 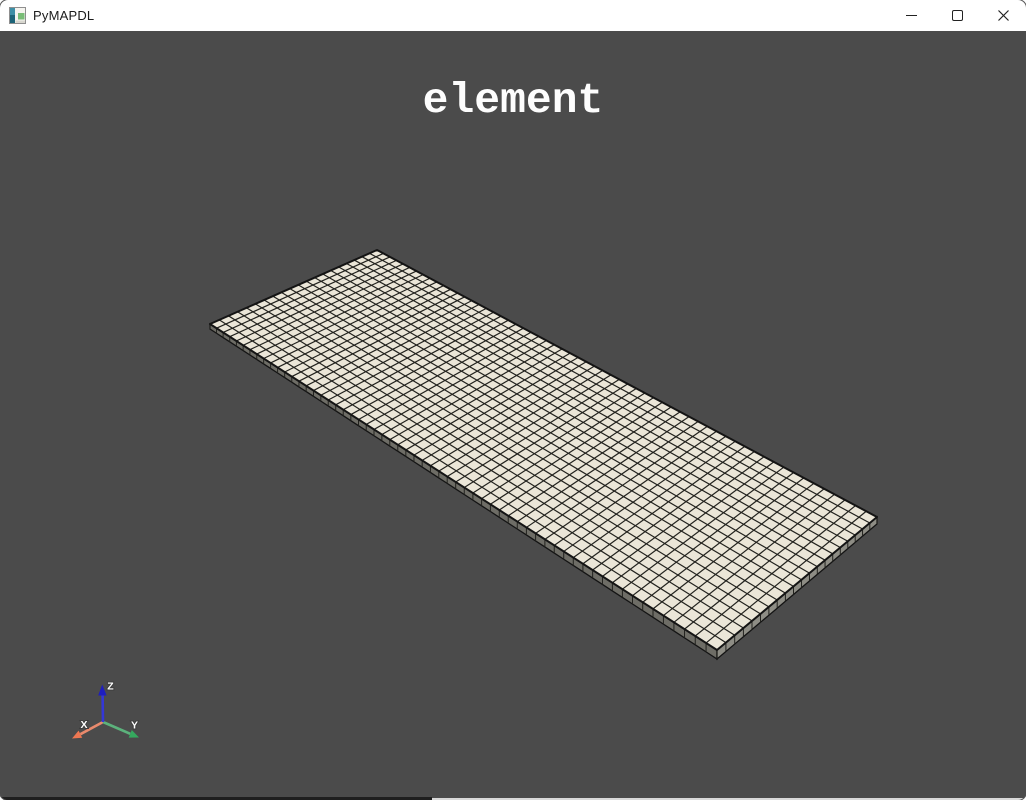 What do you see at coordinates (513, 15) in the screenshot?
I see `titlebar: PyMAPDL` at bounding box center [513, 15].